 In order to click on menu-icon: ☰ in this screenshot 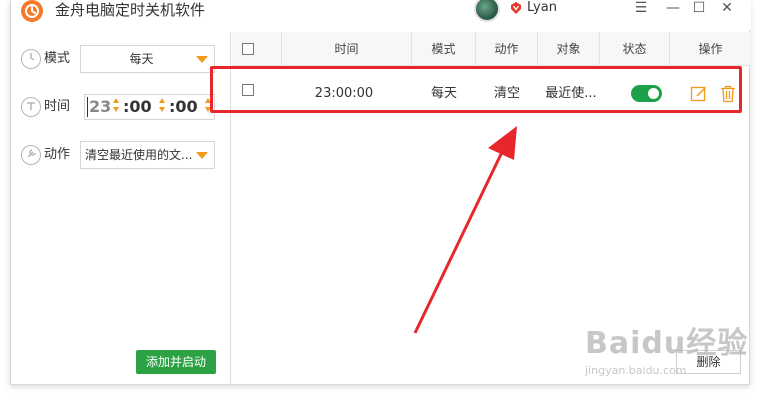, I will do `click(641, 9)`.